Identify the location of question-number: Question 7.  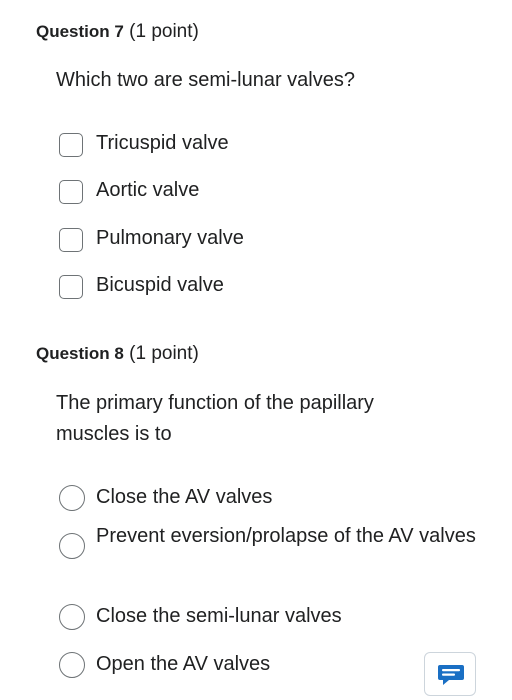
(80, 31).